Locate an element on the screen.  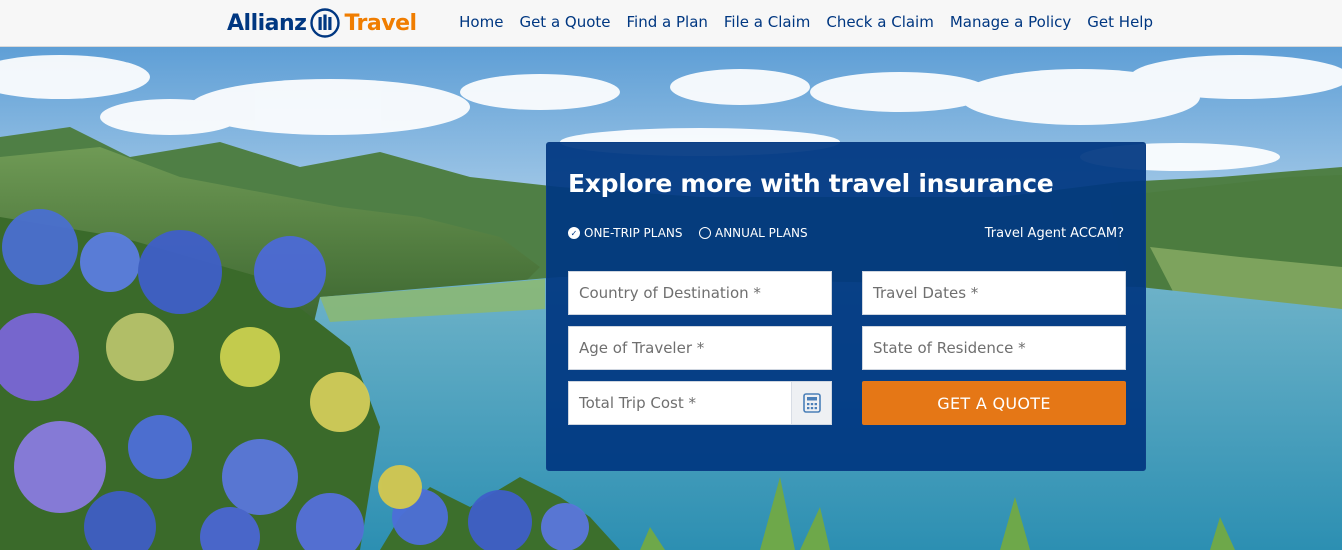
total-trip-cost-input: Total Trip Cost * is located at coordinates (700, 403).